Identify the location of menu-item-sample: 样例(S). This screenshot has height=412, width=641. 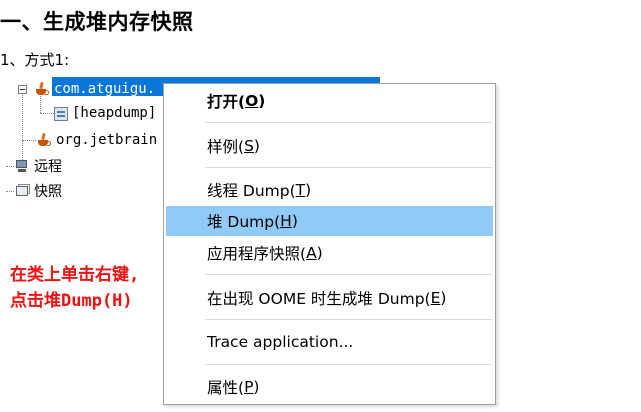
(329, 146).